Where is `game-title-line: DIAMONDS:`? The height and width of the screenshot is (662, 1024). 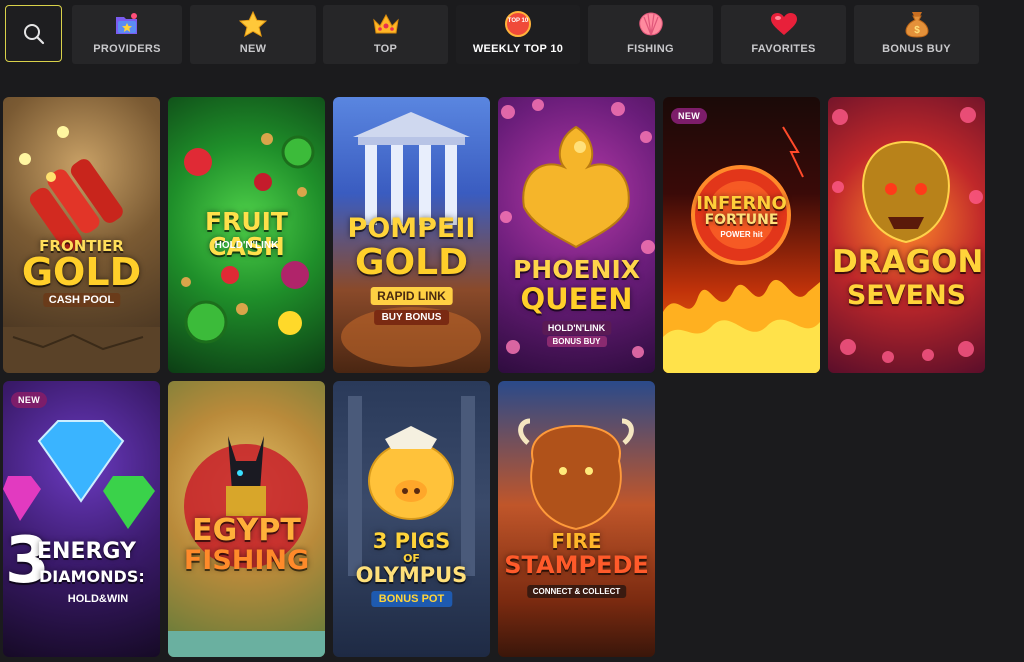 game-title-line: DIAMONDS: is located at coordinates (92, 576).